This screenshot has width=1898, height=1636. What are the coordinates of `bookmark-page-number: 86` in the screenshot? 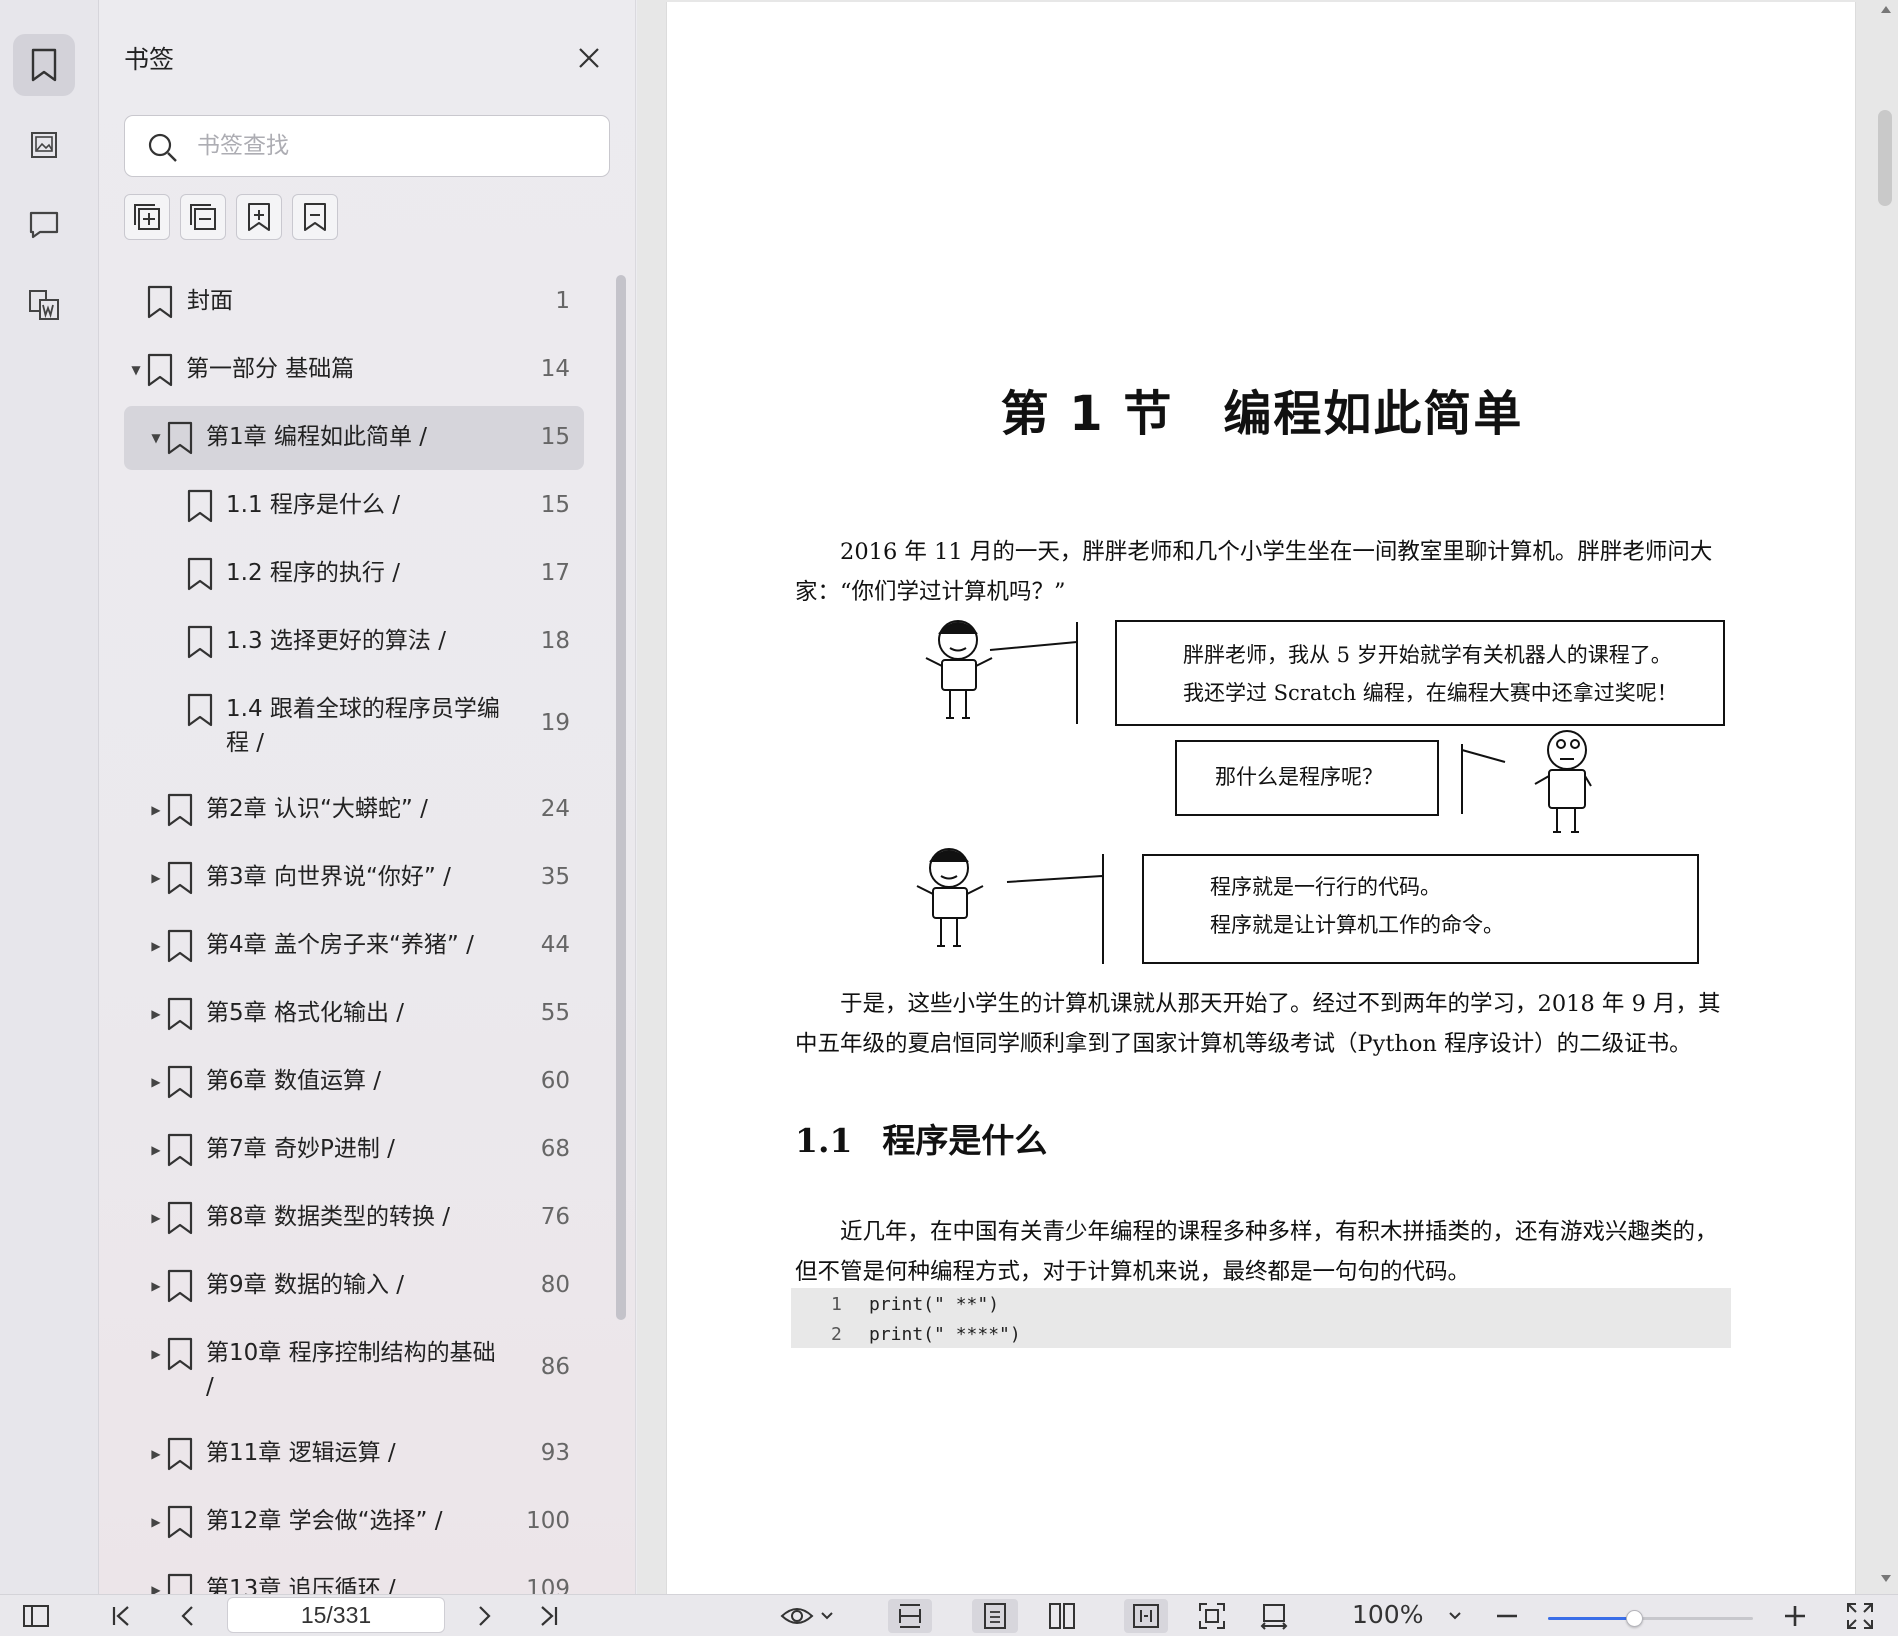 It's located at (555, 1367).